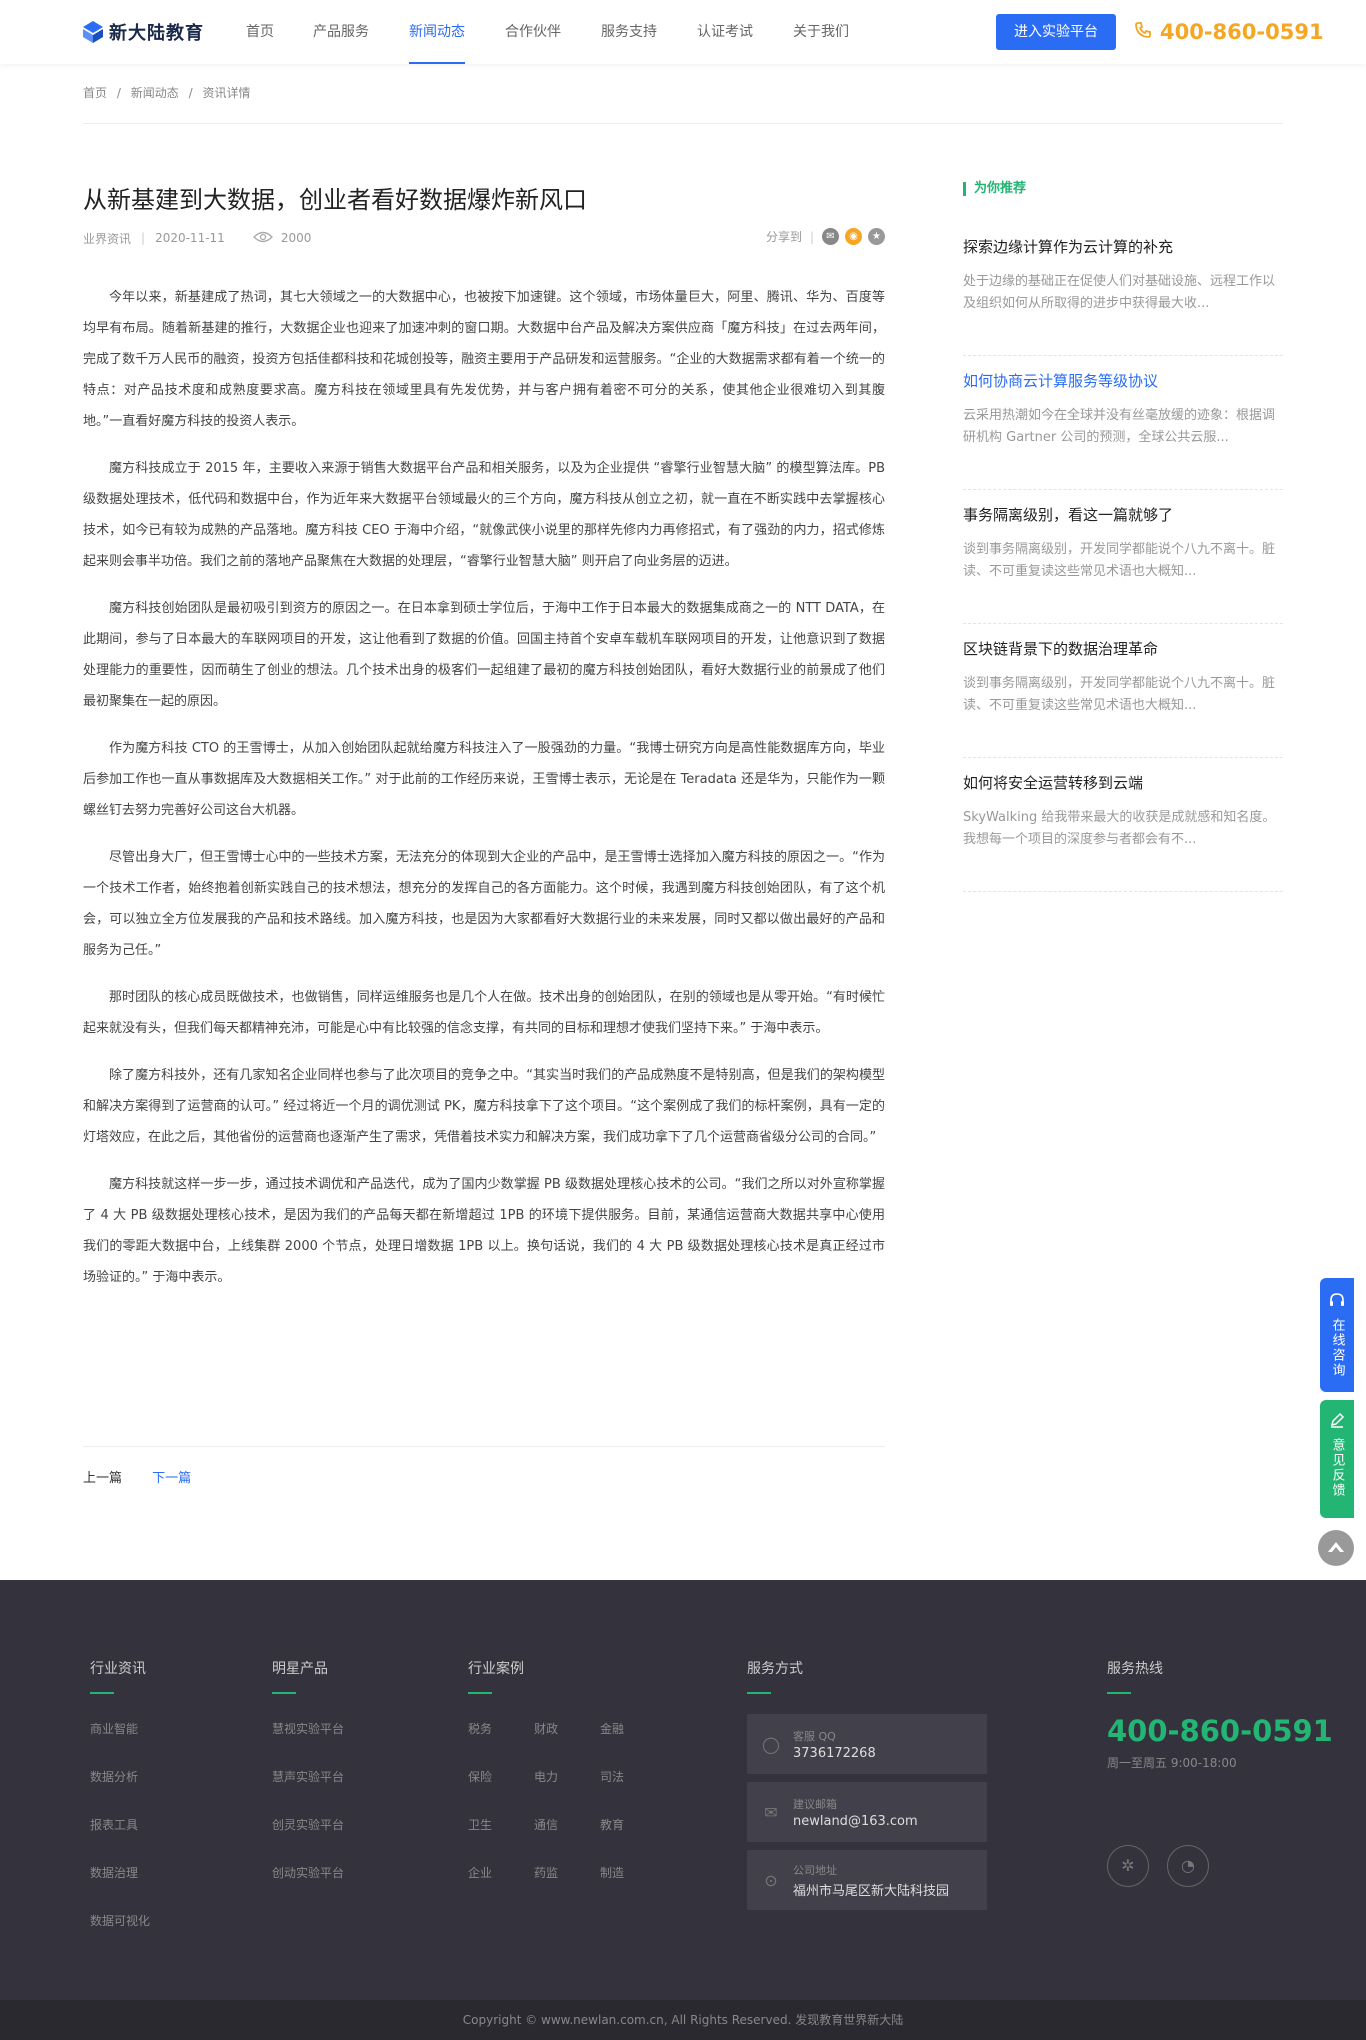  I want to click on online-consult-text: 在线咨询, so click(1337, 1348).